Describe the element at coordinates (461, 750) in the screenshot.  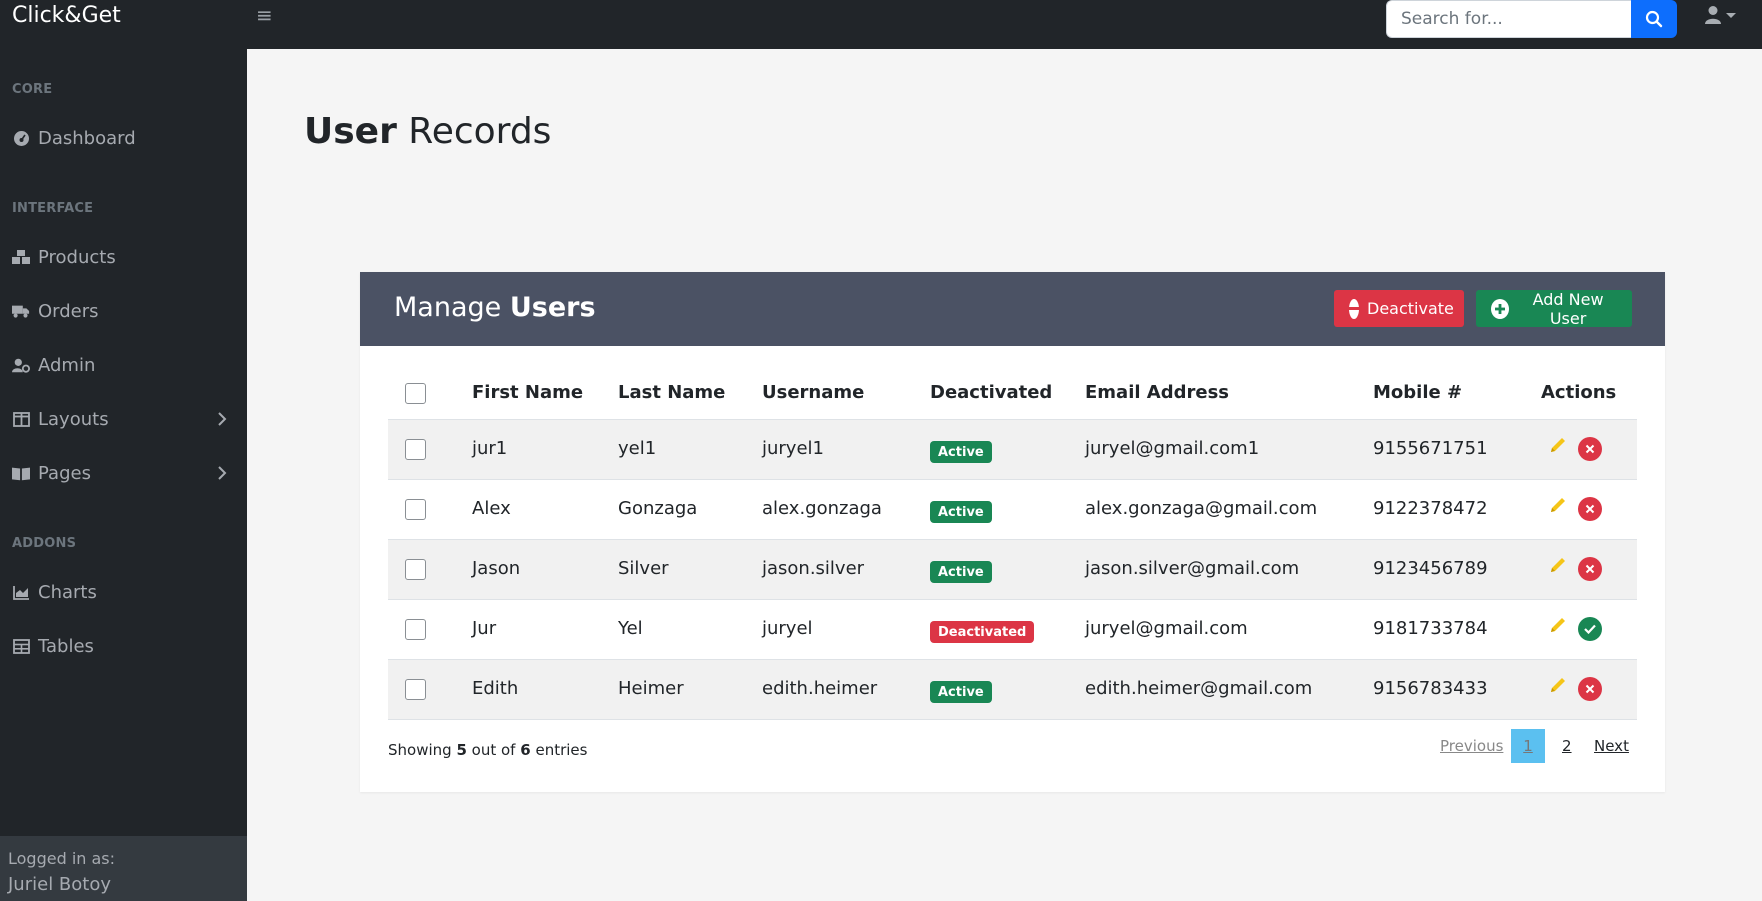
I see `showing-count: 5` at that location.